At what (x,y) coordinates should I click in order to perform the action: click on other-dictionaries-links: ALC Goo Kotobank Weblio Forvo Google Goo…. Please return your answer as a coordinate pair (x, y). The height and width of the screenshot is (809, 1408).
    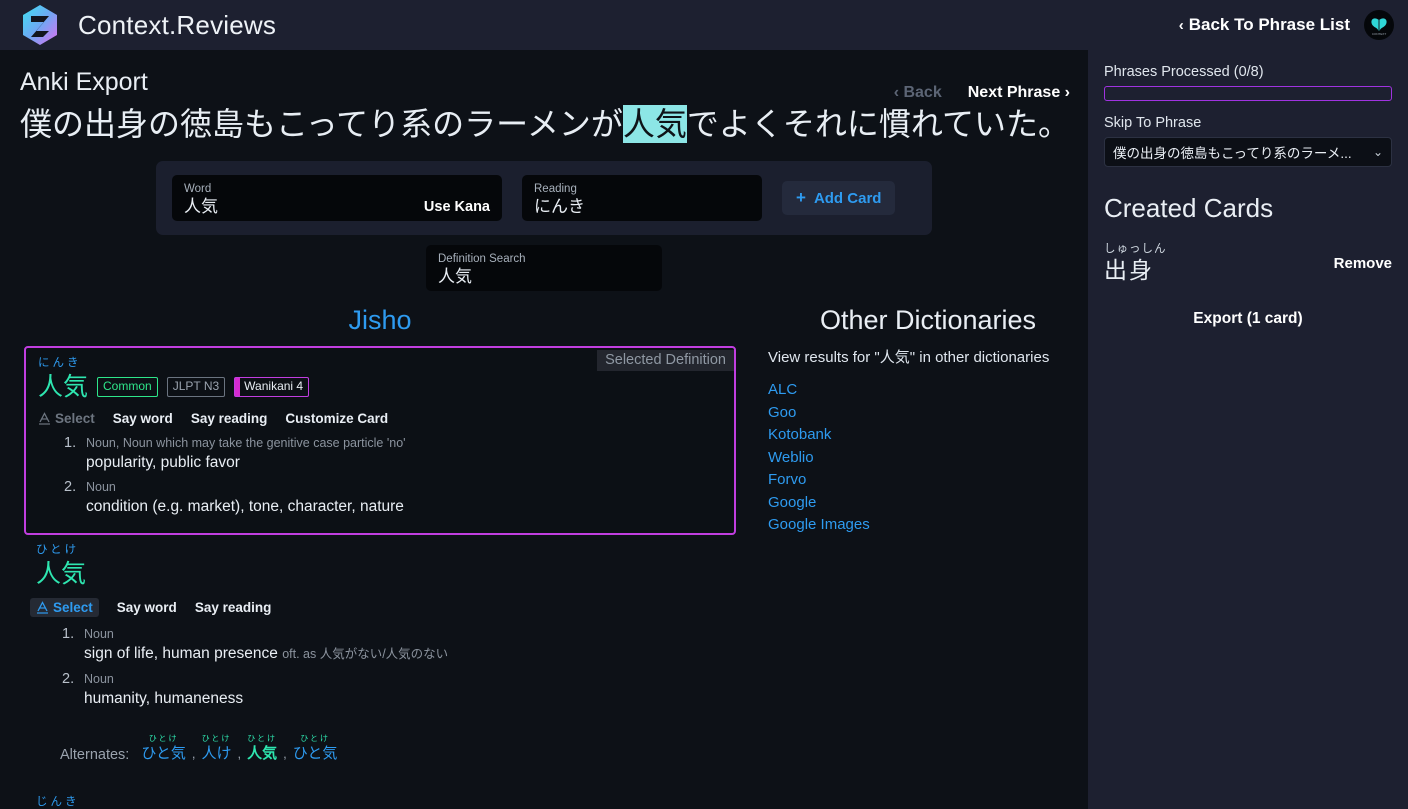
    Looking at the image, I should click on (928, 457).